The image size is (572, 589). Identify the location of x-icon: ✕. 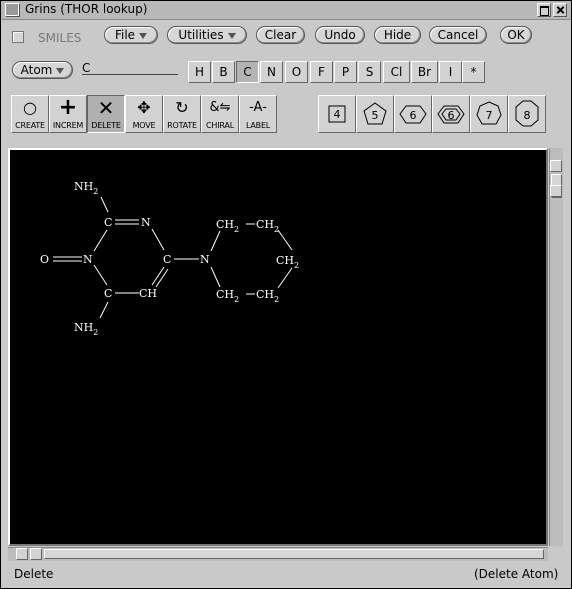
(106, 108).